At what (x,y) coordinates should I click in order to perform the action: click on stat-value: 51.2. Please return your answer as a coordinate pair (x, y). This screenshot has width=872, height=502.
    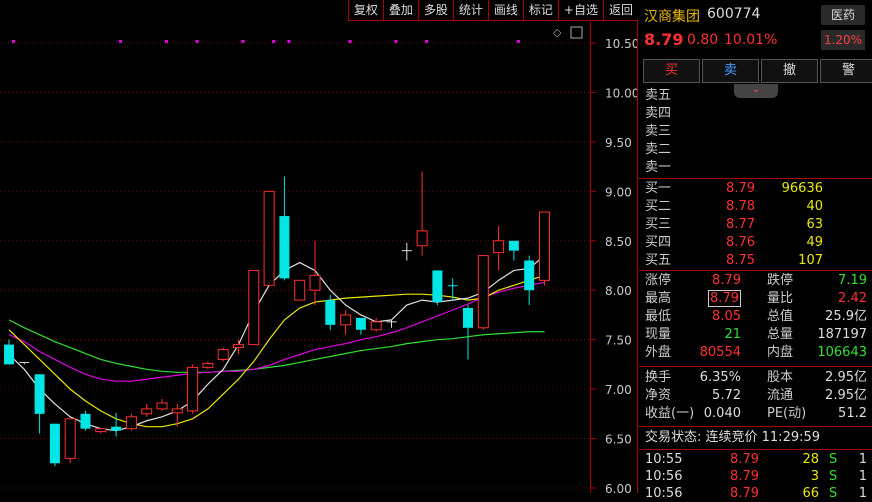
    Looking at the image, I should click on (852, 413).